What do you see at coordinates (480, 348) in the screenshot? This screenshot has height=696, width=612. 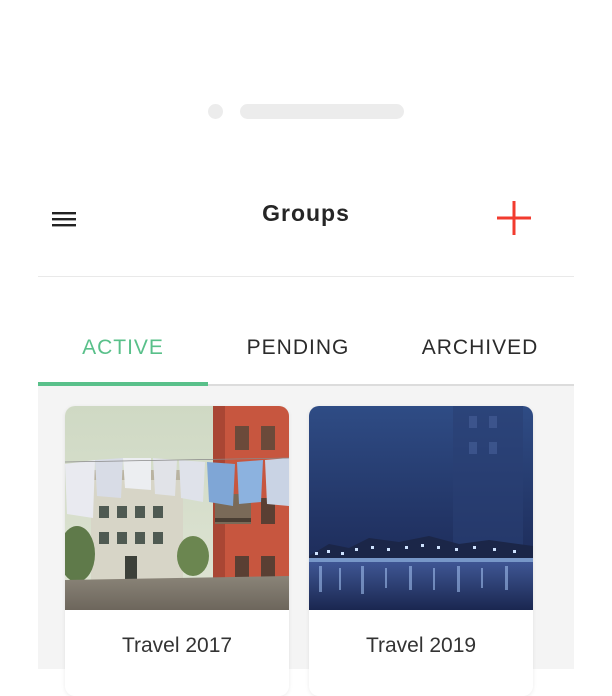 I see `tab-archived: ARCHIVED` at bounding box center [480, 348].